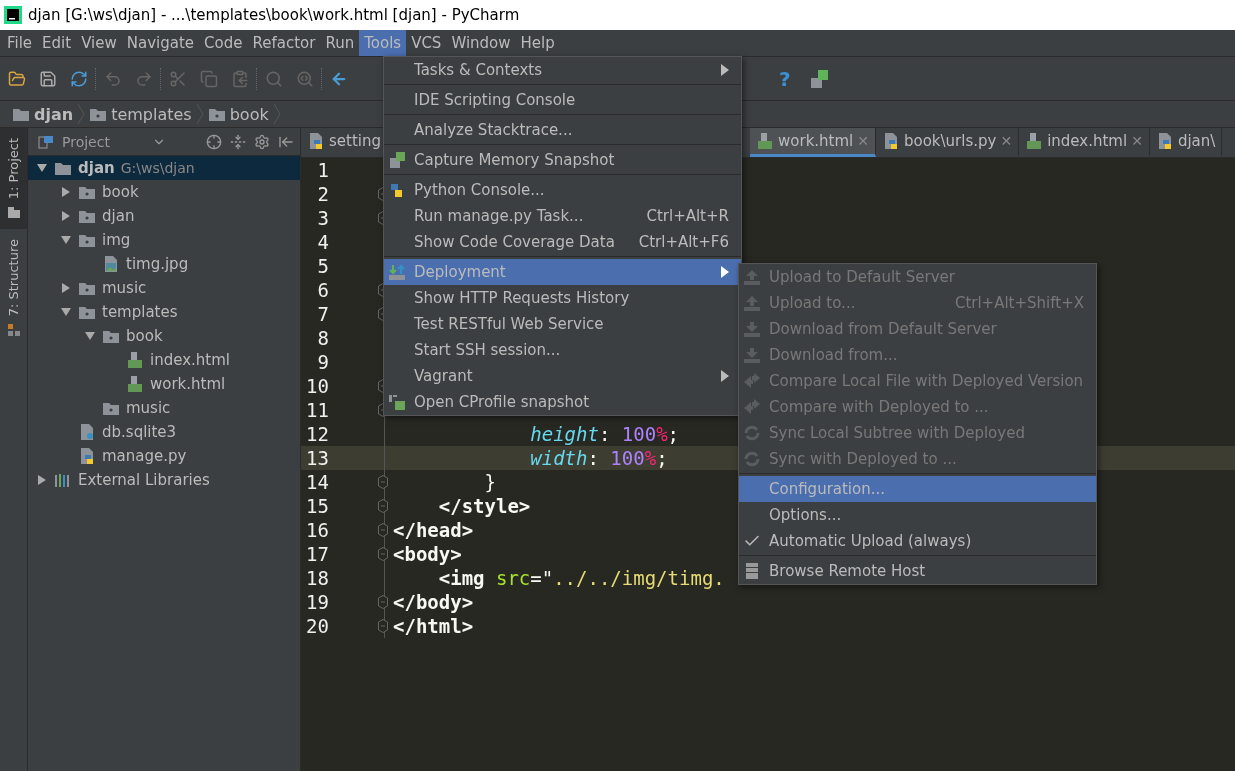 The height and width of the screenshot is (771, 1235). What do you see at coordinates (284, 43) in the screenshot?
I see `menu: Refactor` at bounding box center [284, 43].